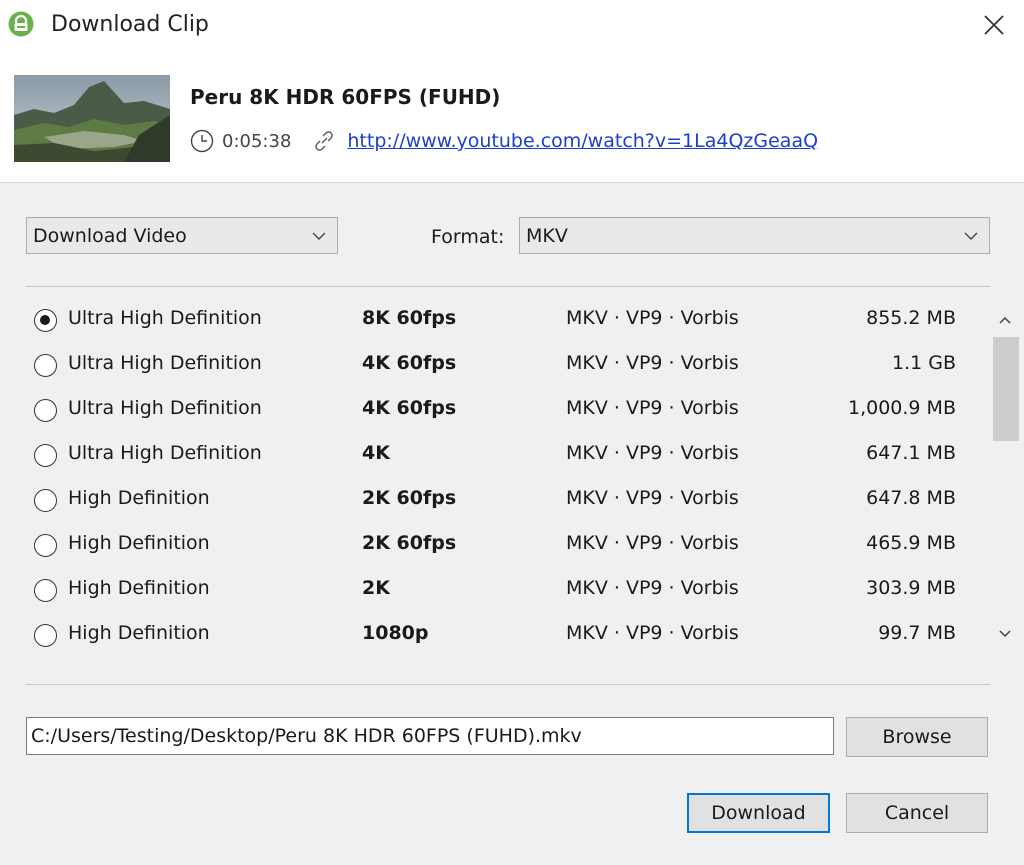 This screenshot has height=865, width=1024. I want to click on stream-list-scrollbar, so click(1005, 477).